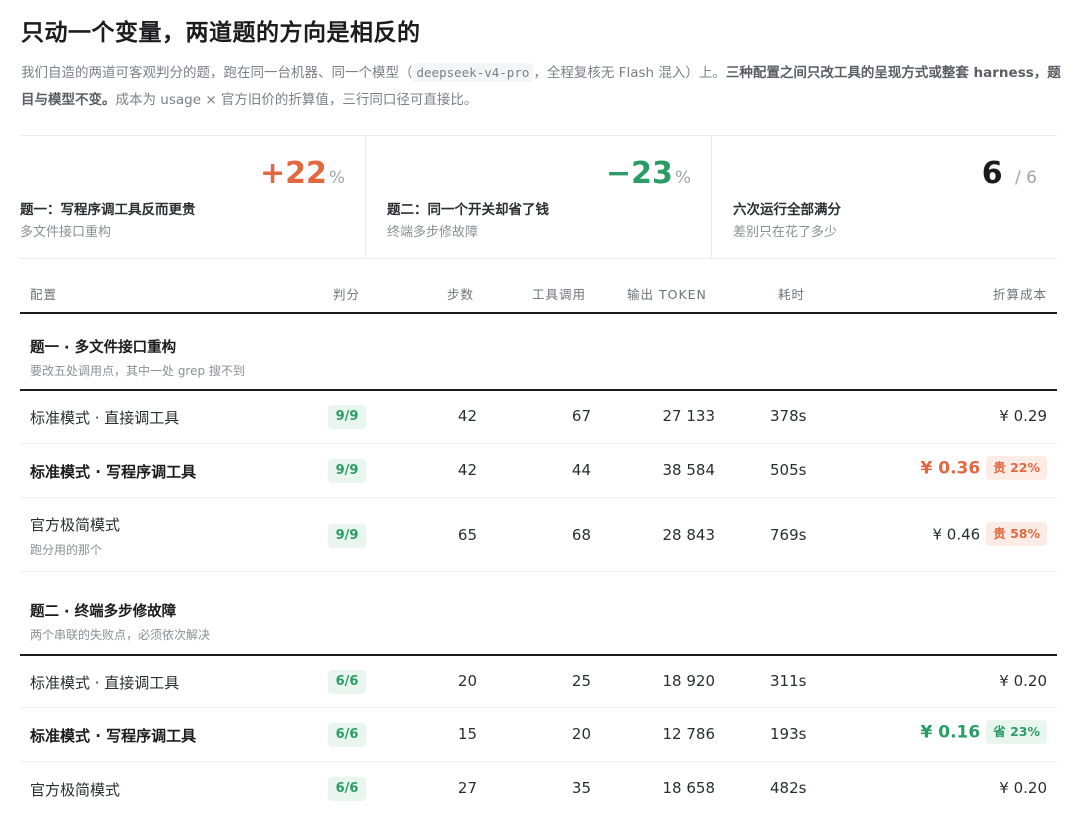 This screenshot has height=835, width=1080. What do you see at coordinates (667, 294) in the screenshot?
I see `col-output-header: 输出 TOKEN` at bounding box center [667, 294].